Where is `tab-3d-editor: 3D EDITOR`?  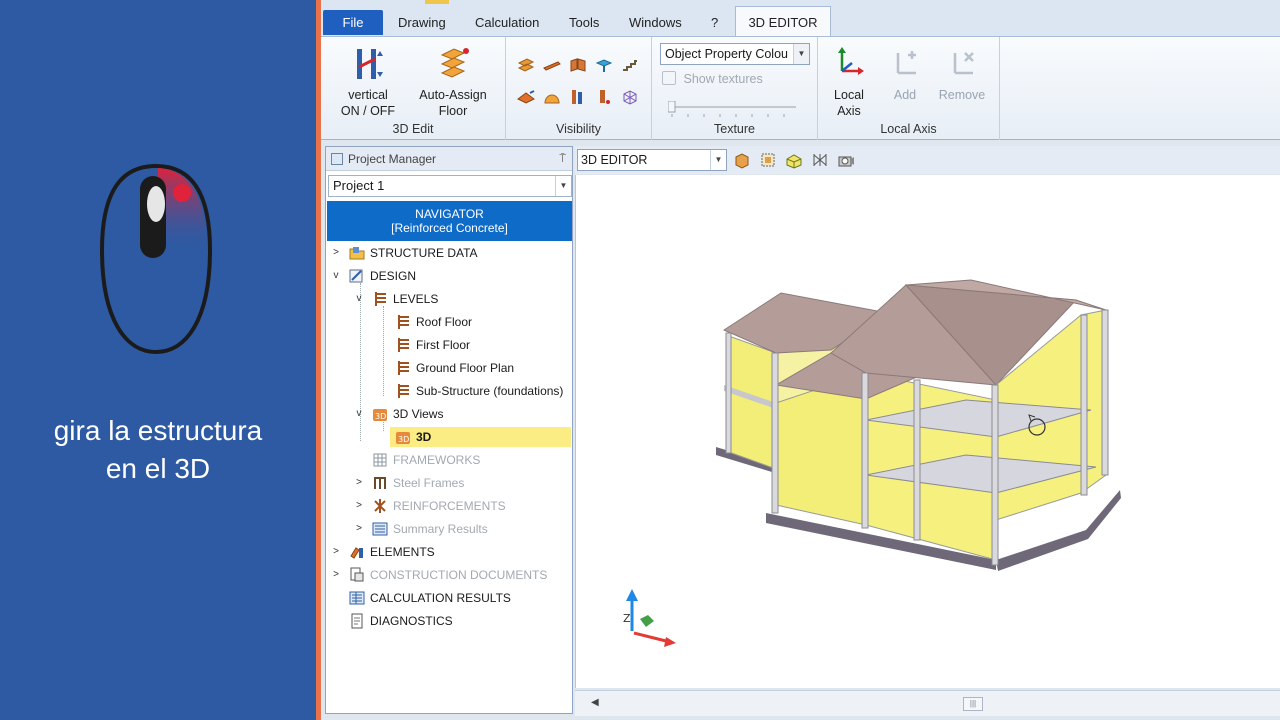 tab-3d-editor: 3D EDITOR is located at coordinates (783, 21).